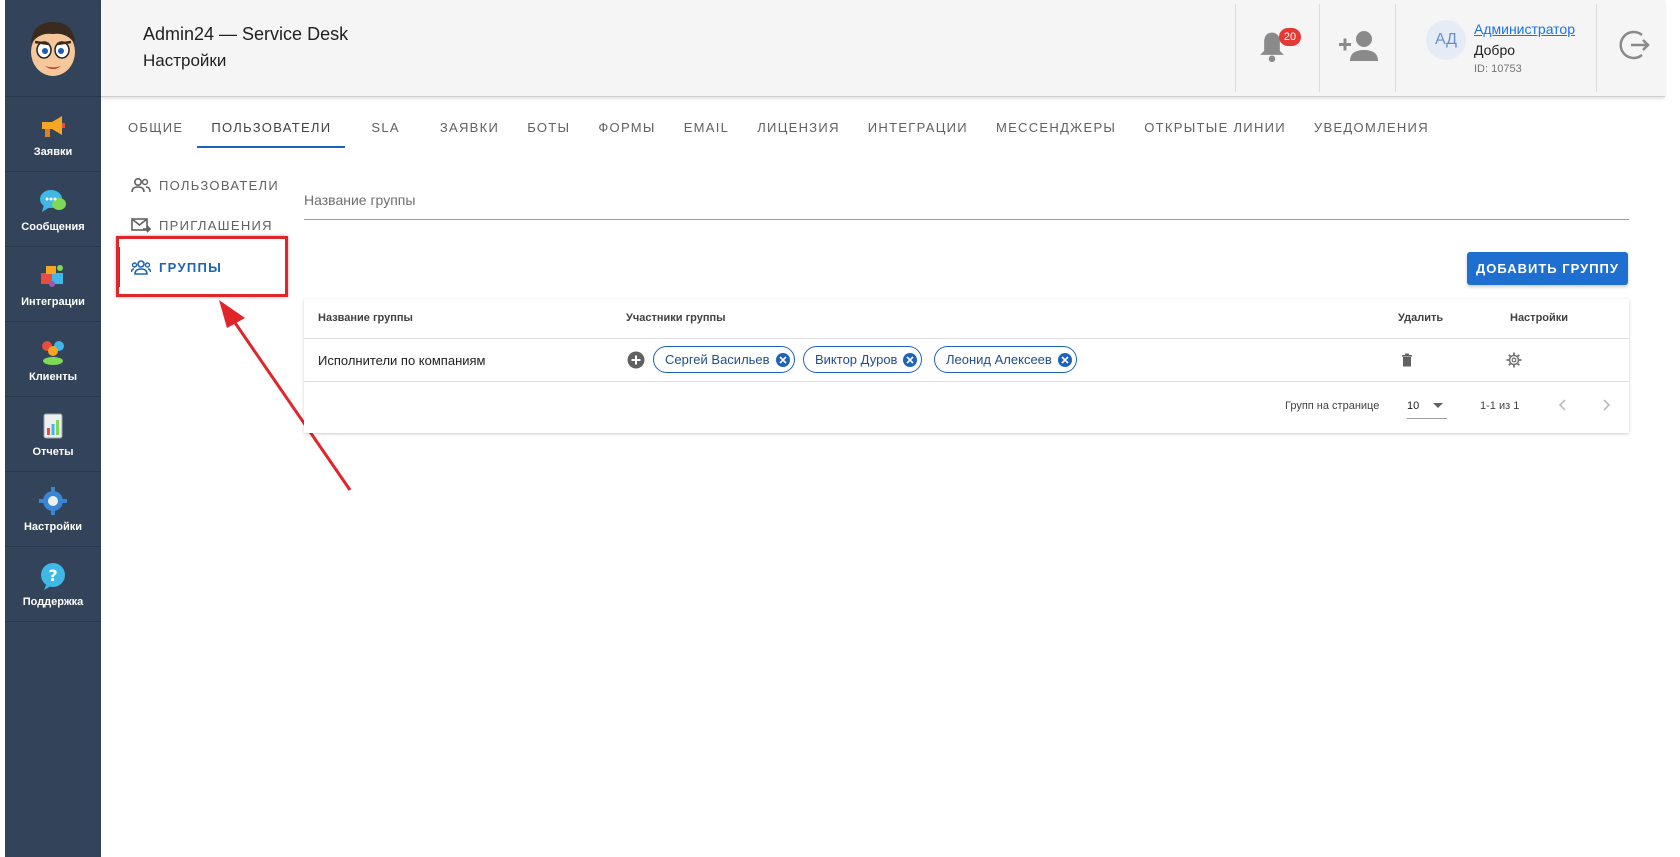  I want to click on chat-bubble-icon, so click(53, 201).